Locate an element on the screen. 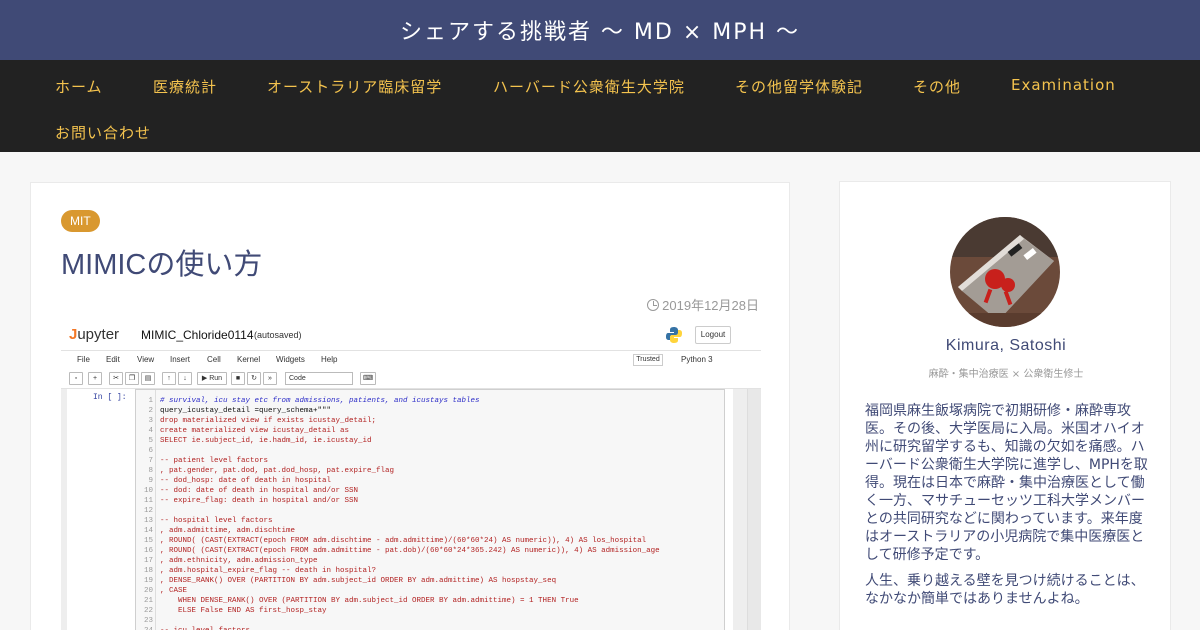 This screenshot has width=1200, height=630. post-date: 2019年12月28日 is located at coordinates (703, 304).